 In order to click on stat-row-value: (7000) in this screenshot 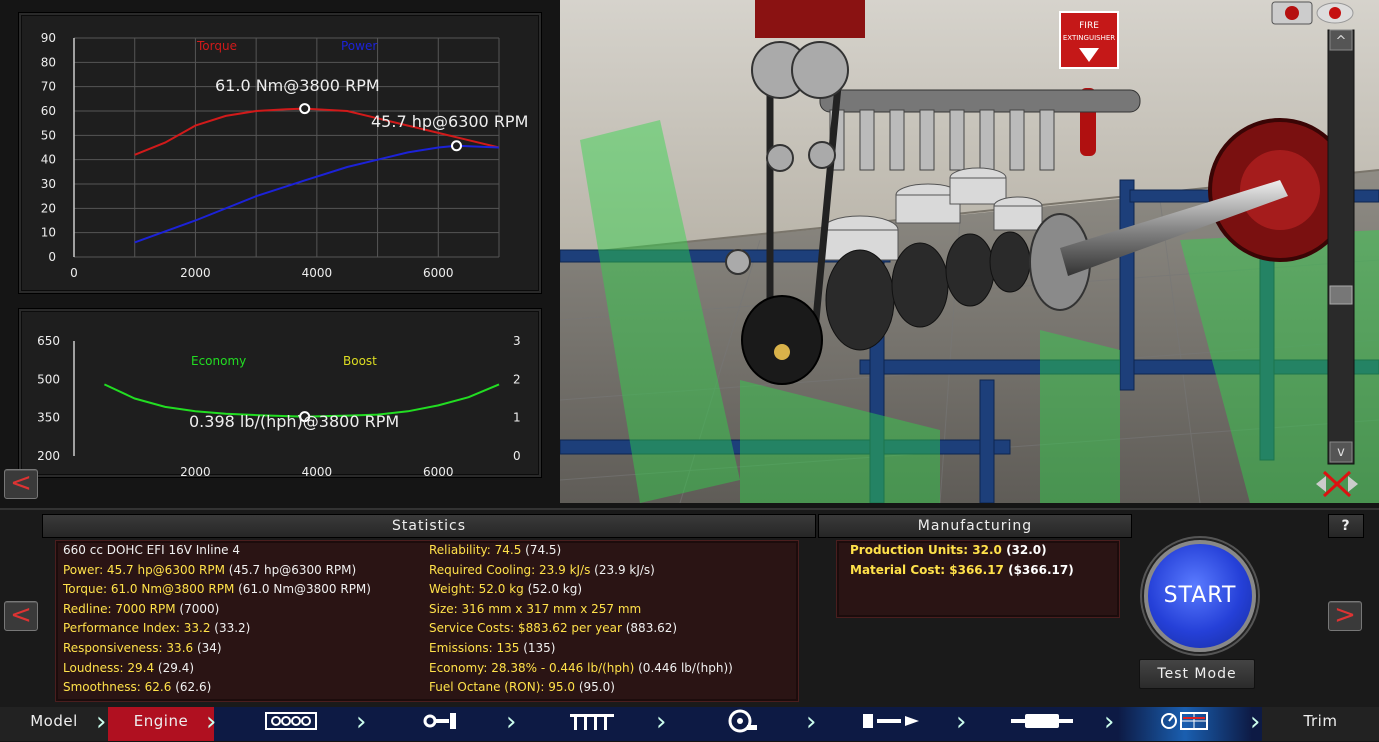, I will do `click(197, 608)`.